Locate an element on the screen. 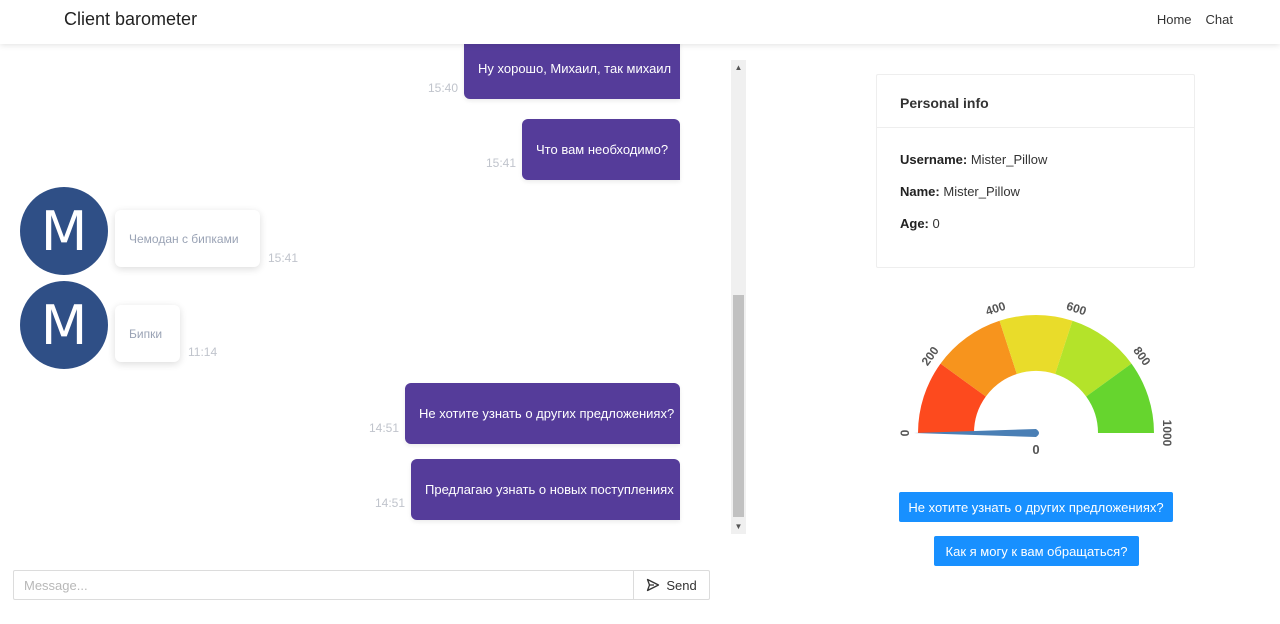 The image size is (1280, 624). message-text: Что вам необходимо? is located at coordinates (602, 149).